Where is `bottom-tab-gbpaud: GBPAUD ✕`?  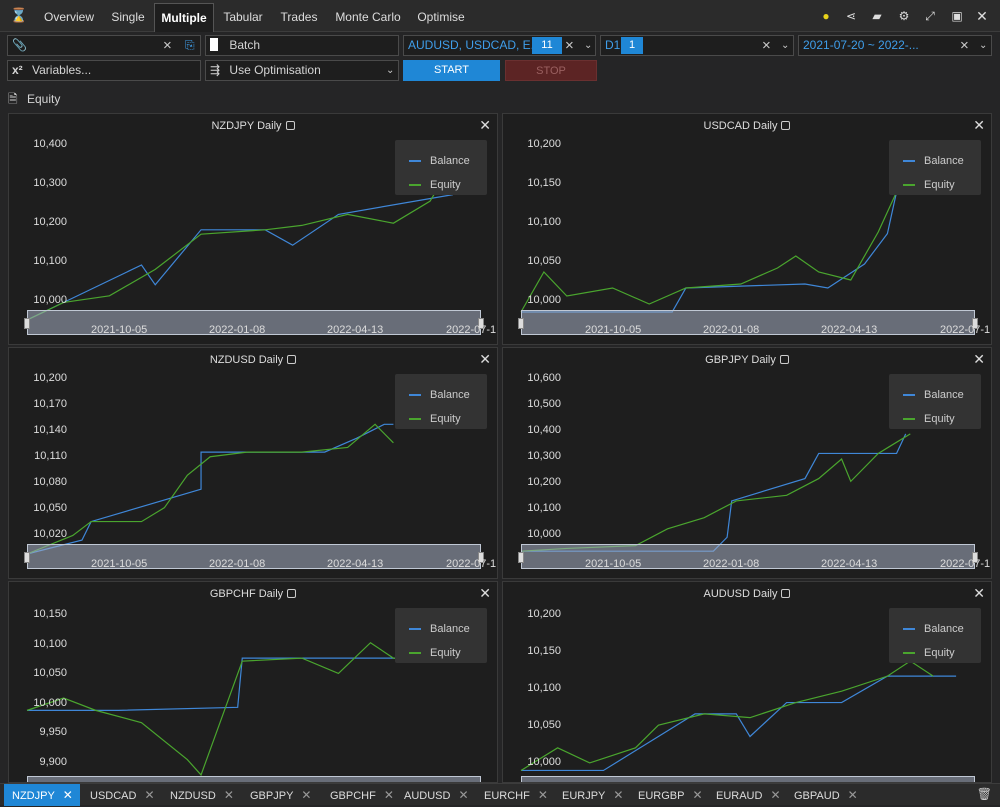
bottom-tab-gbpaud: GBPAUD ✕ is located at coordinates (826, 795).